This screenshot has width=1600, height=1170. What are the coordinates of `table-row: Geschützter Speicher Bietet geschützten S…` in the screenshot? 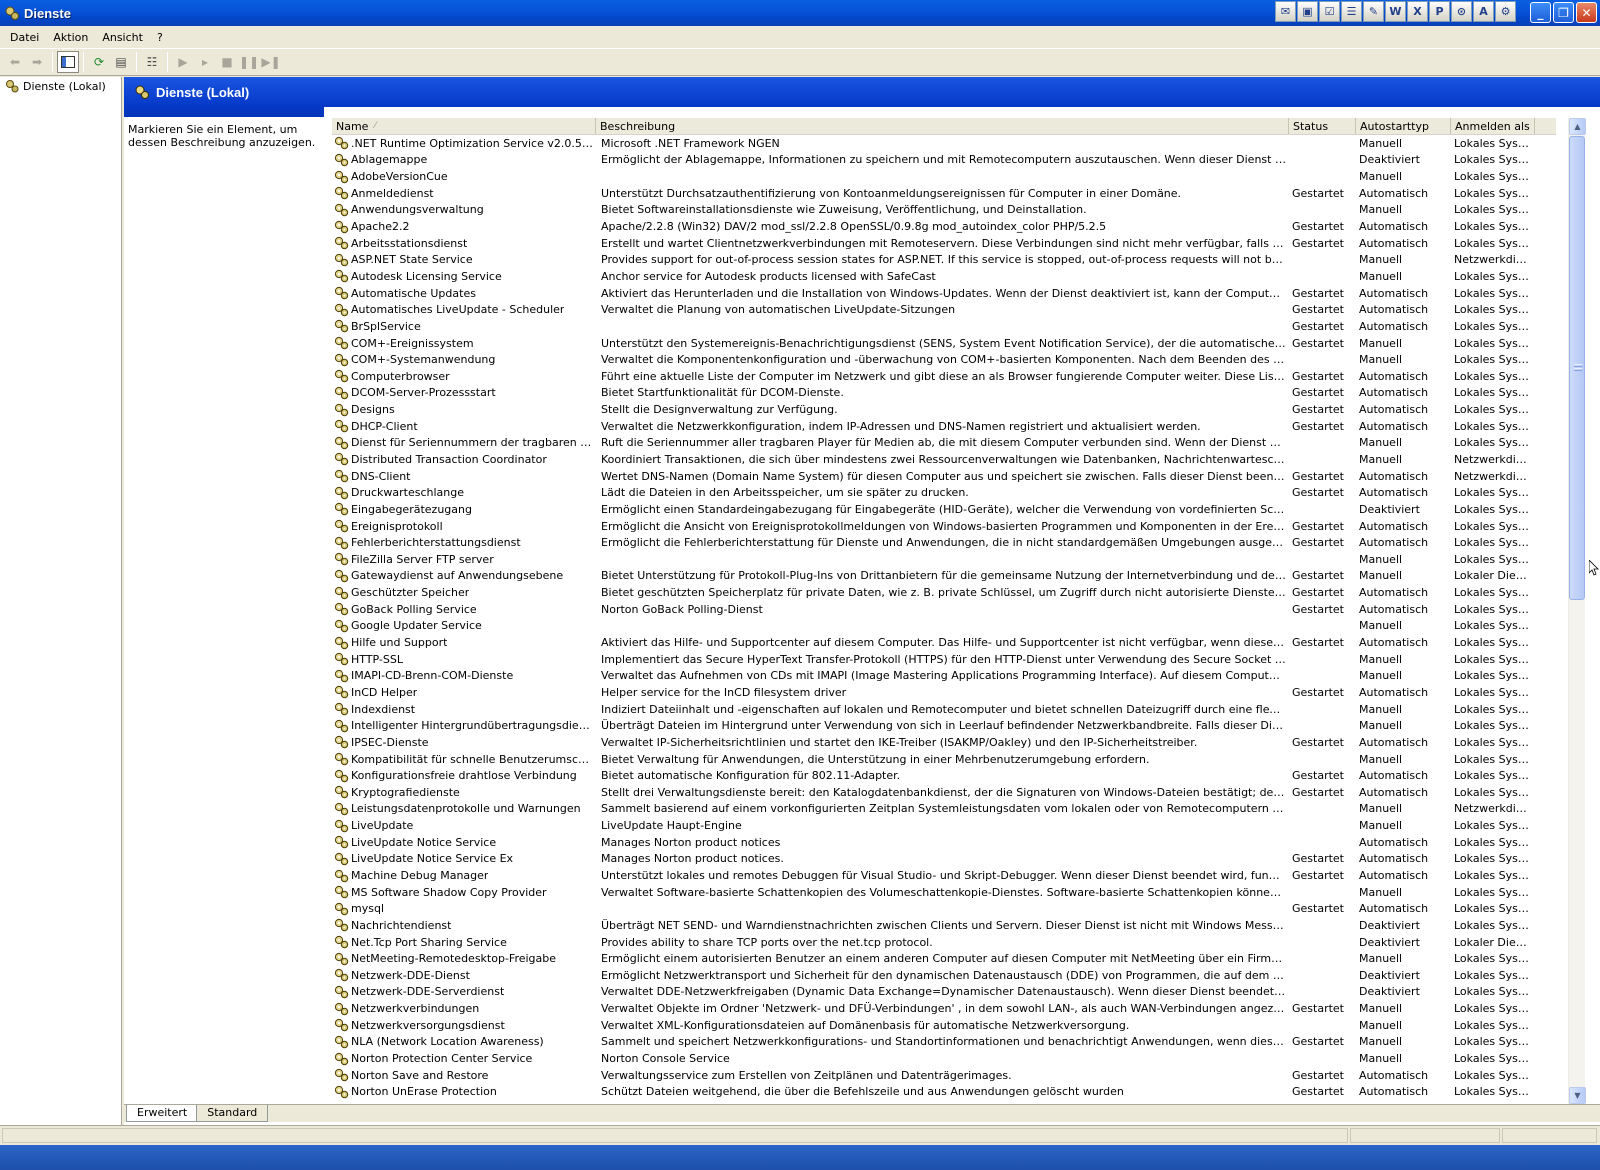 It's located at (944, 592).